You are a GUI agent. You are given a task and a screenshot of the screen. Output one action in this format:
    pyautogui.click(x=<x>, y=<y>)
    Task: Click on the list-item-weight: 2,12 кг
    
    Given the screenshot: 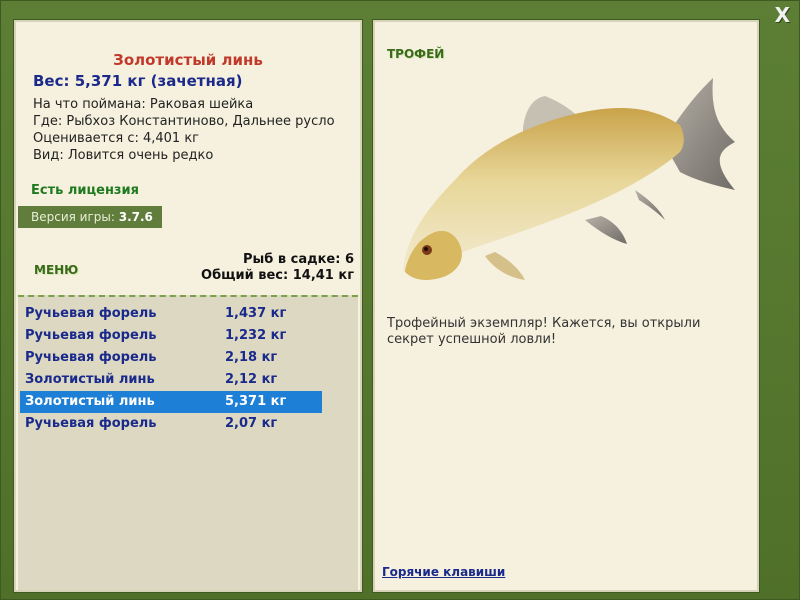 What is the action you would take?
    pyautogui.click(x=251, y=379)
    